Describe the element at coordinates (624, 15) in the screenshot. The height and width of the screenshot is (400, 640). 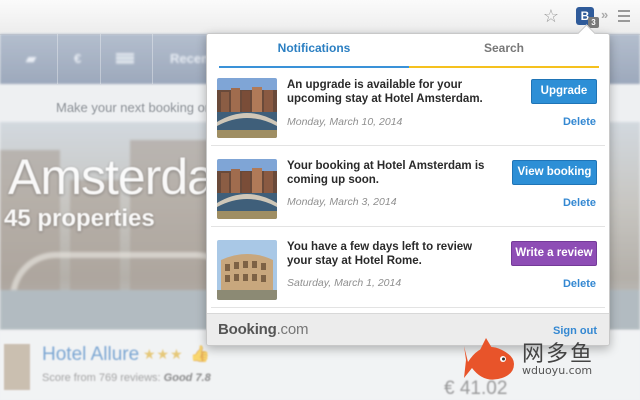
I see `browser-menu-icon` at that location.